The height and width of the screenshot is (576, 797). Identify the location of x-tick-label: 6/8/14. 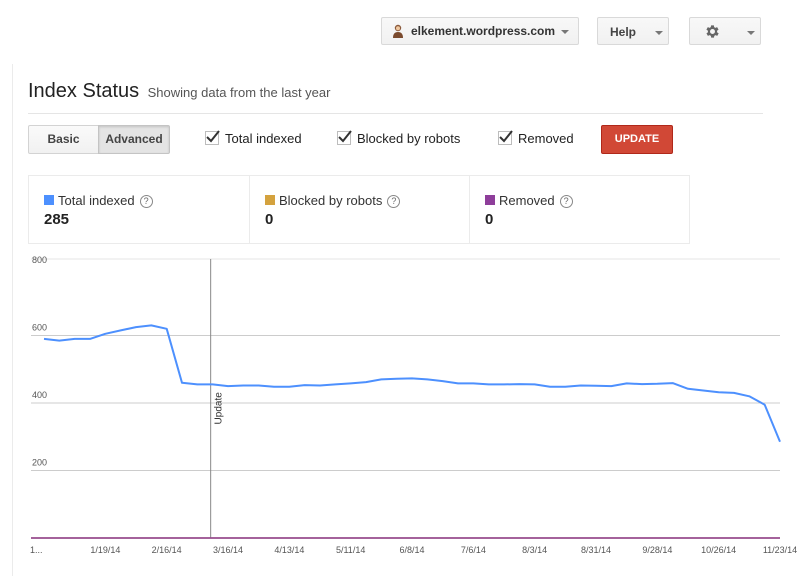
(411, 550).